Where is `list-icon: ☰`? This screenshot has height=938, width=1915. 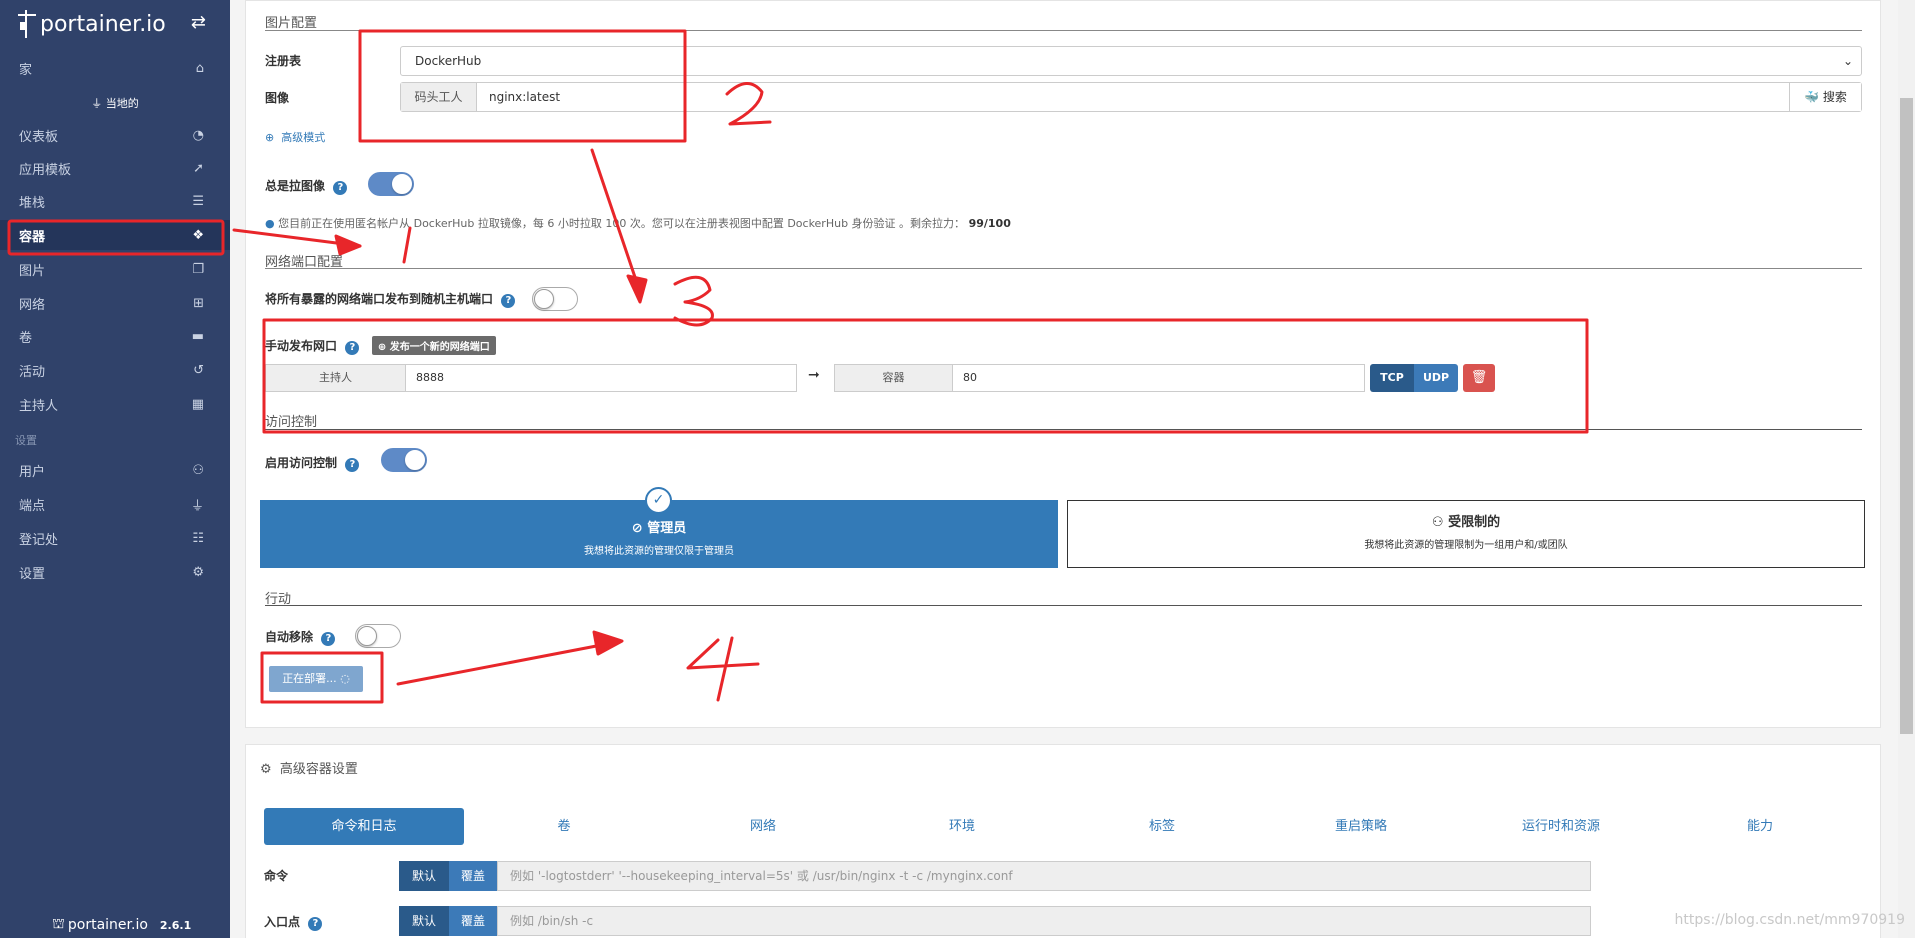 list-icon: ☰ is located at coordinates (198, 201).